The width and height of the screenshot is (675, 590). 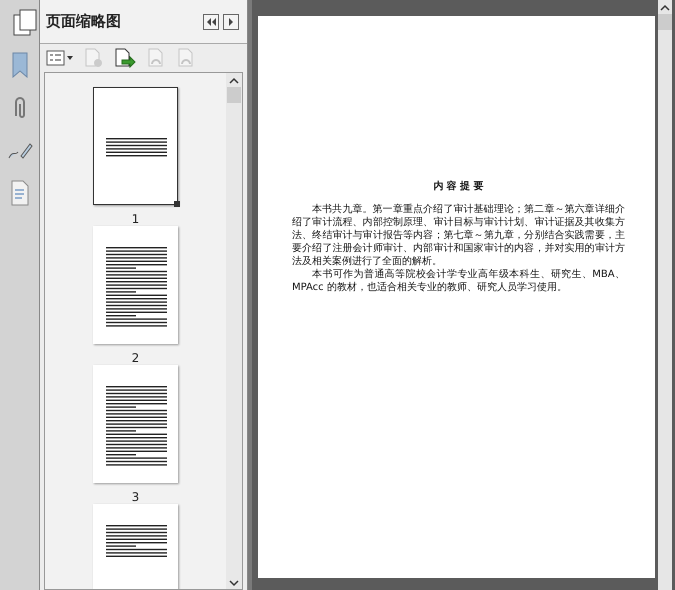 What do you see at coordinates (458, 235) in the screenshot?
I see `page-paragraph: 本书共九章。第一章重点介绍了审计基础理论；第二章～第六章详细介绍了审计流程、内部控制原理、审计目标与审计计划、审计证据及其收集方法、终结审计与审计报告等内容；第七章～第九章，分别结合实践需要，主要介绍了注册会计师审计、内部审计和国家审计的内容，并对实用的审计方法及相关案例进行了全面的解析。` at bounding box center [458, 235].